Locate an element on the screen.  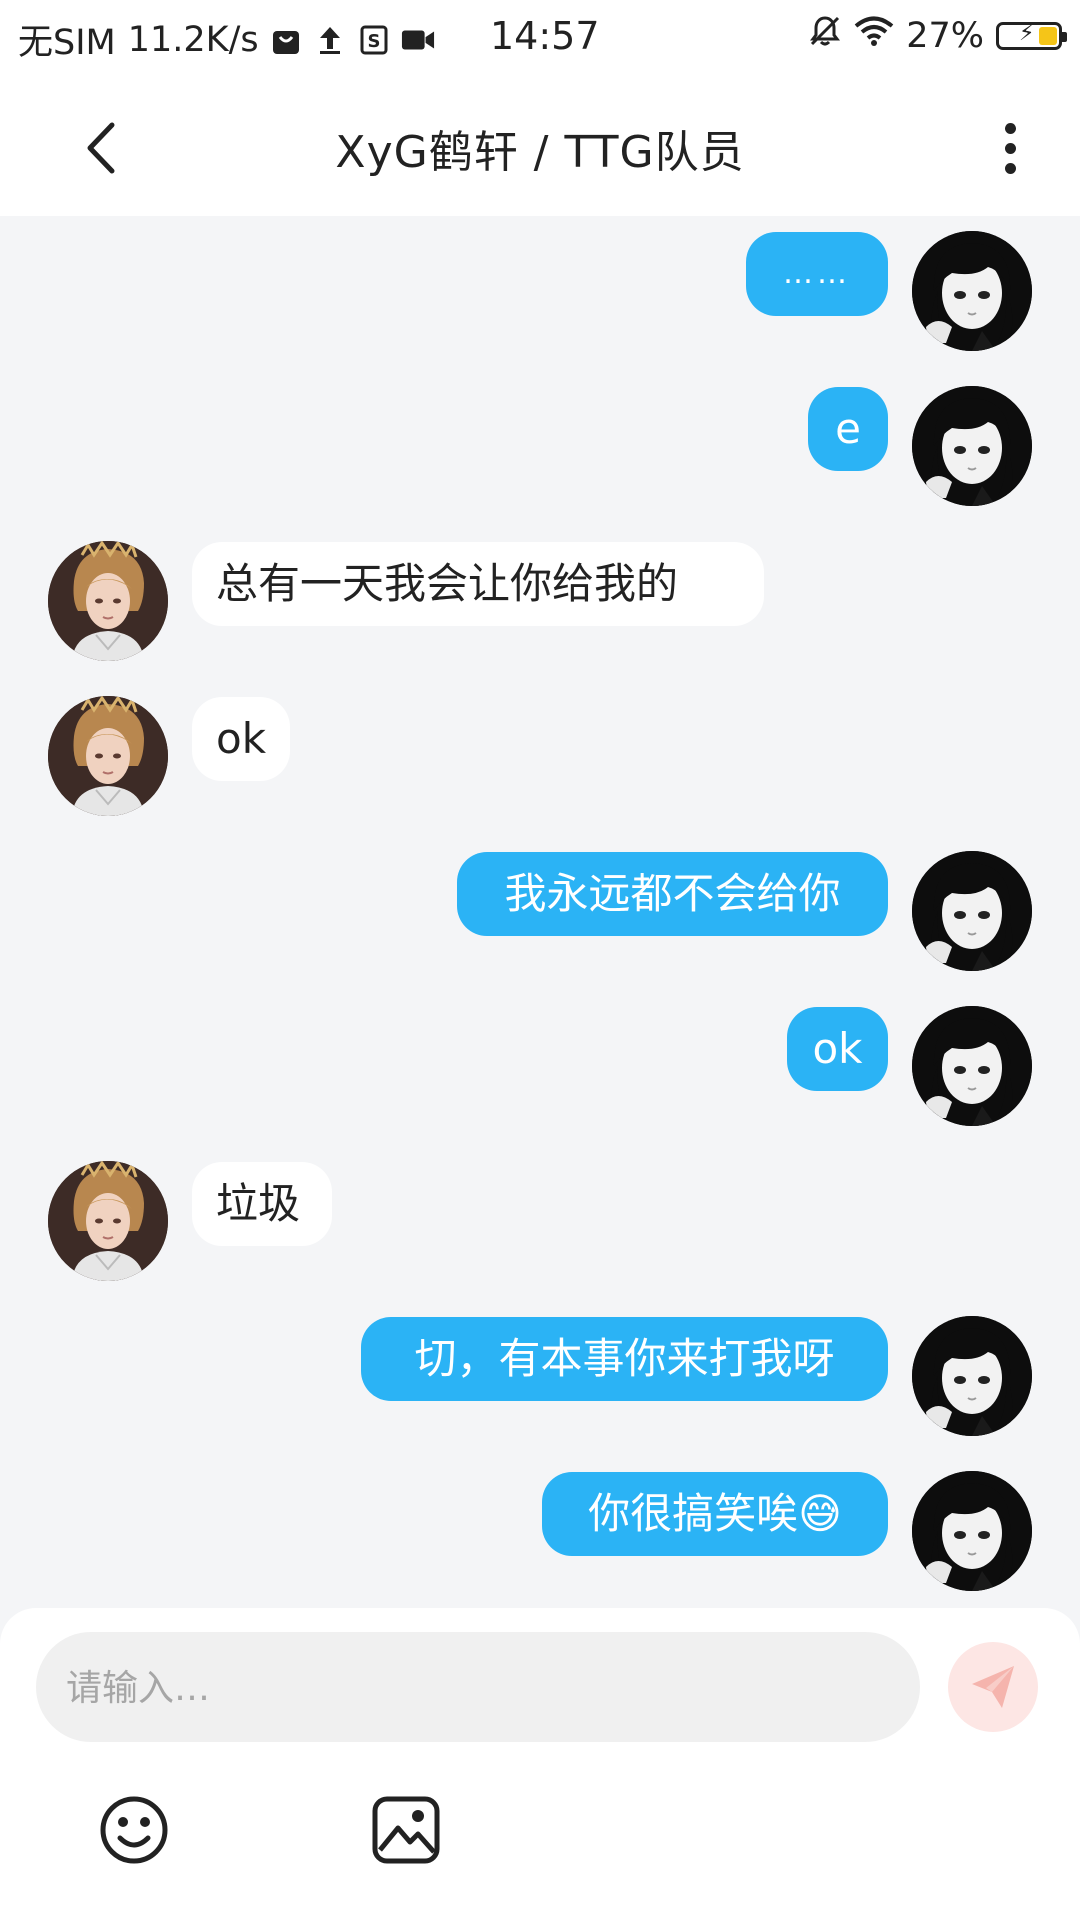
status-bar: 无SIM 11.2K/s S 14:57 27% ⚡ is located at coordinates (540, 38).